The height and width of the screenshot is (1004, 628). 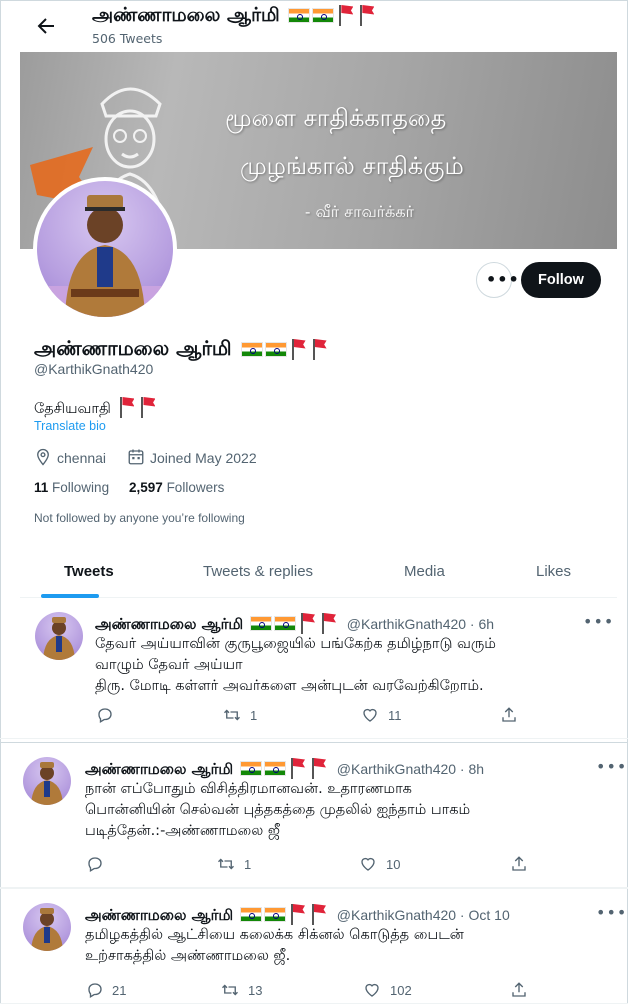 What do you see at coordinates (381, 715) in the screenshot?
I see `like-button: 11` at bounding box center [381, 715].